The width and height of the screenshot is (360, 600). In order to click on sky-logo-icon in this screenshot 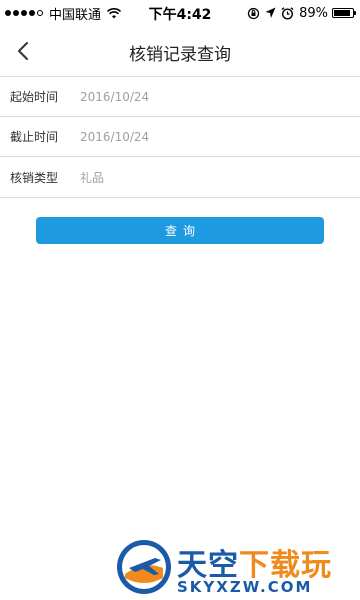, I will do `click(144, 567)`.